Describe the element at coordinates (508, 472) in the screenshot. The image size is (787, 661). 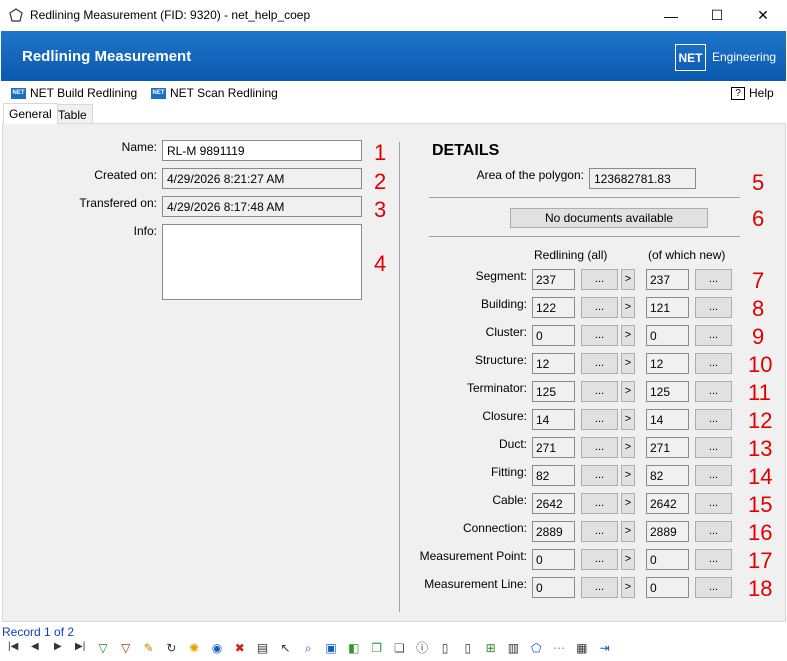
I see `row-label: Fitting:` at that location.